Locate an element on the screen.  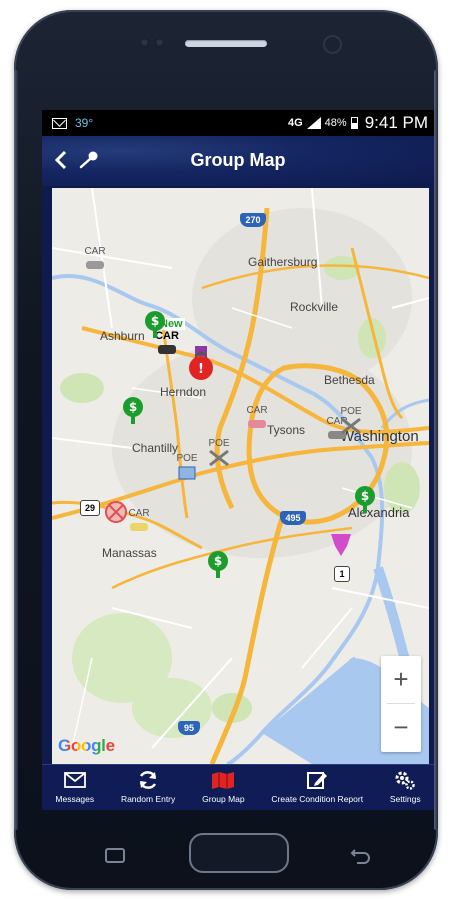
no-entry-icon is located at coordinates (116, 512).